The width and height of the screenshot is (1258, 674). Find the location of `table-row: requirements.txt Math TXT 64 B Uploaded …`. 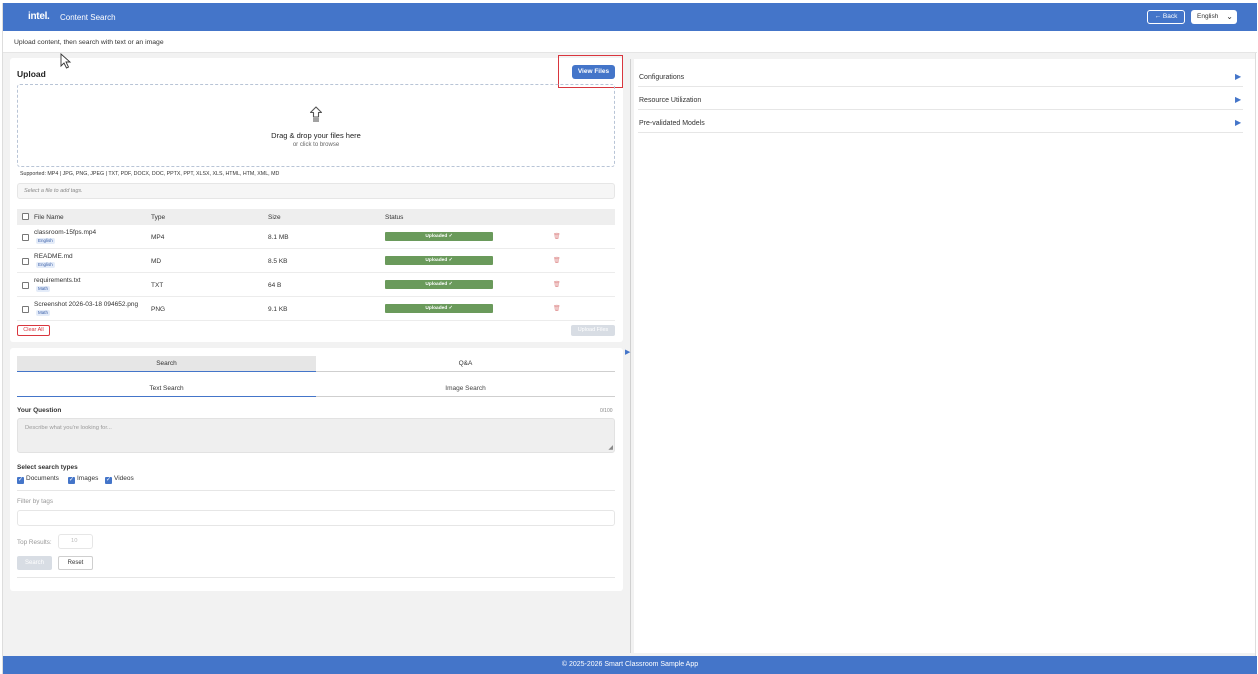

table-row: requirements.txt Math TXT 64 B Uploaded … is located at coordinates (316, 285).